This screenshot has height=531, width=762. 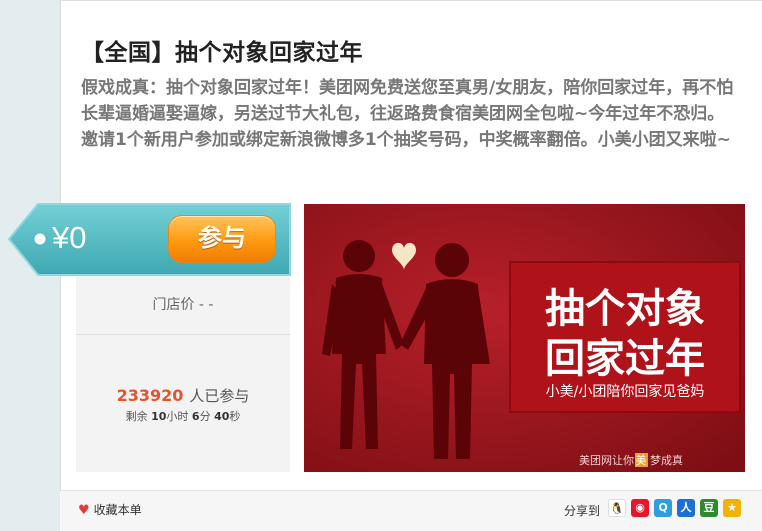 I want to click on heart-icon: ♥, so click(x=84, y=510).